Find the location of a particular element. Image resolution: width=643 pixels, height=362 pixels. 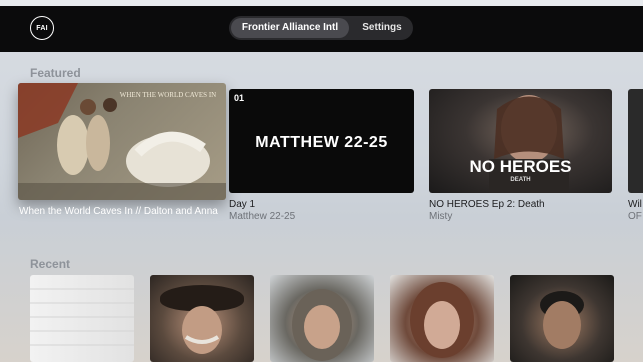

featured-item-subtitle: Misty is located at coordinates (441, 216).